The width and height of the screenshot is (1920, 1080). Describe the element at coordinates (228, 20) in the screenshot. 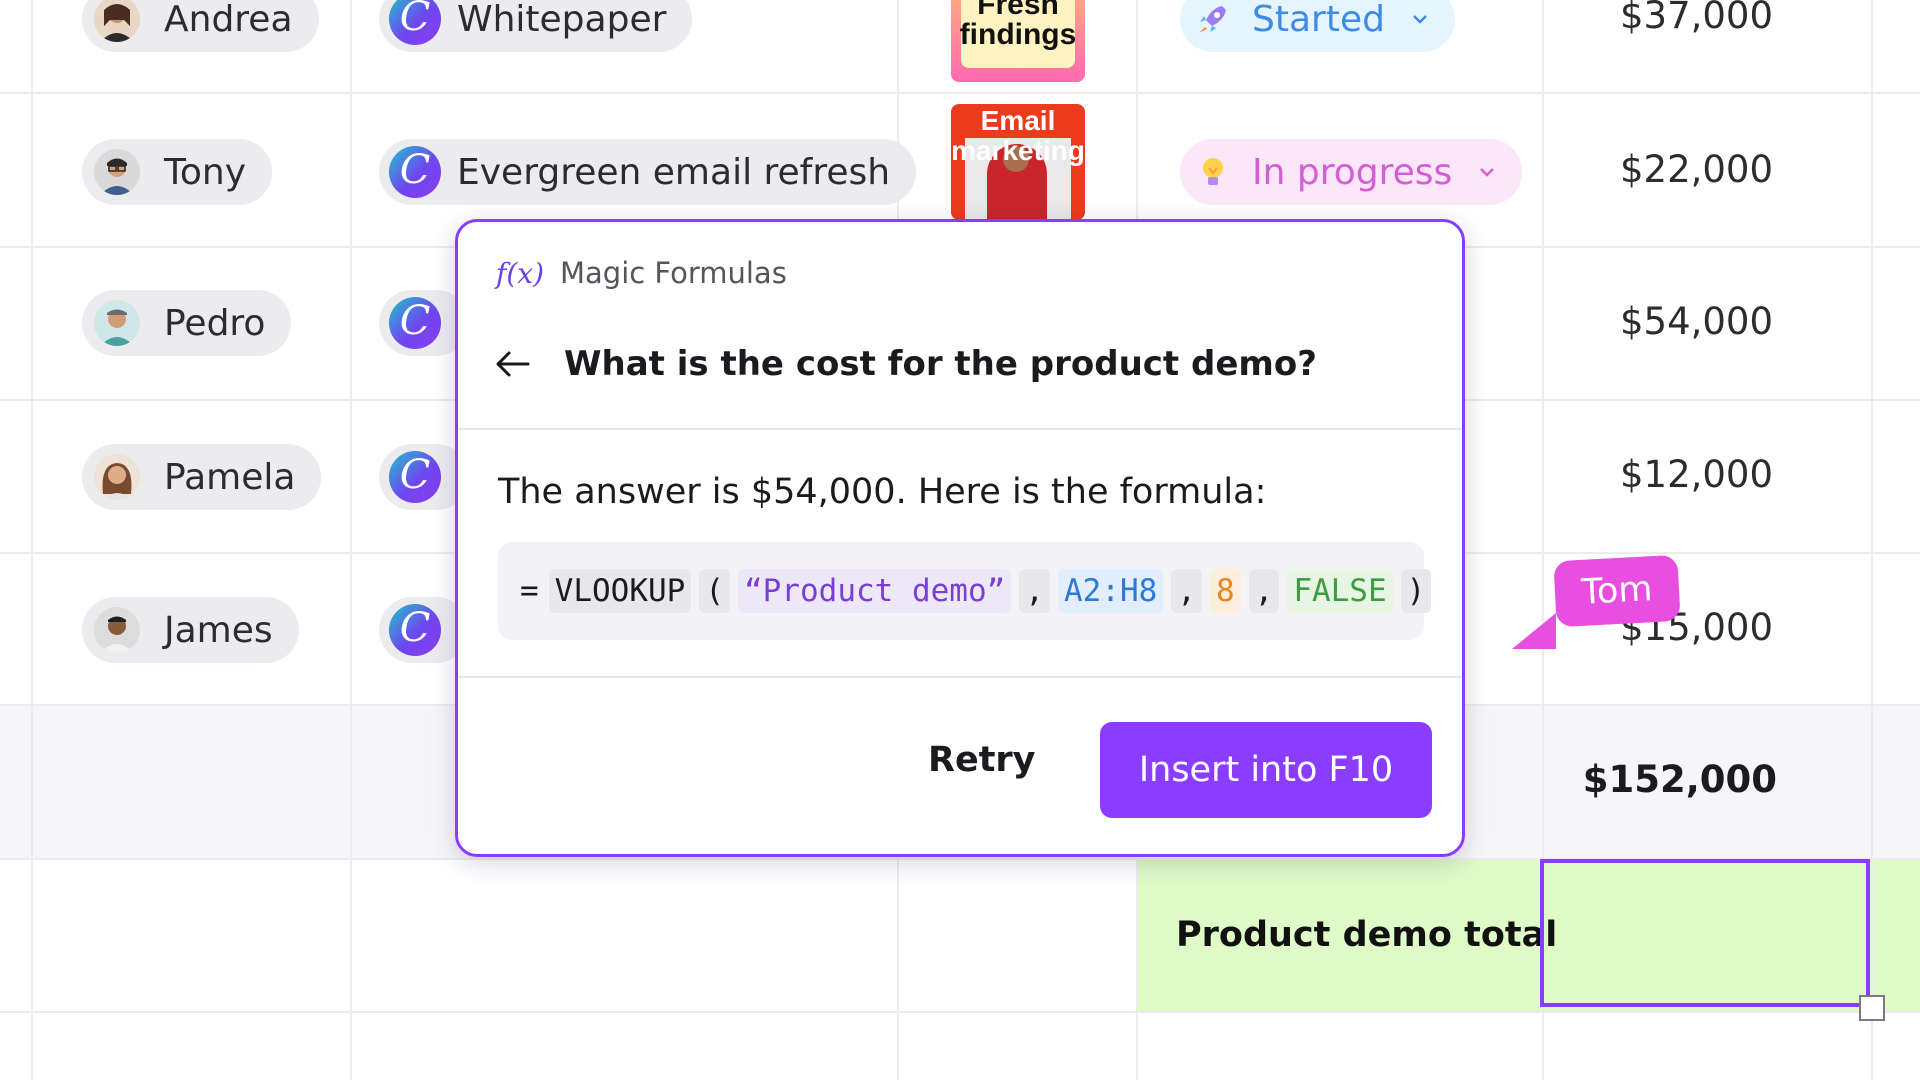

I see `person-name: Andrea` at that location.